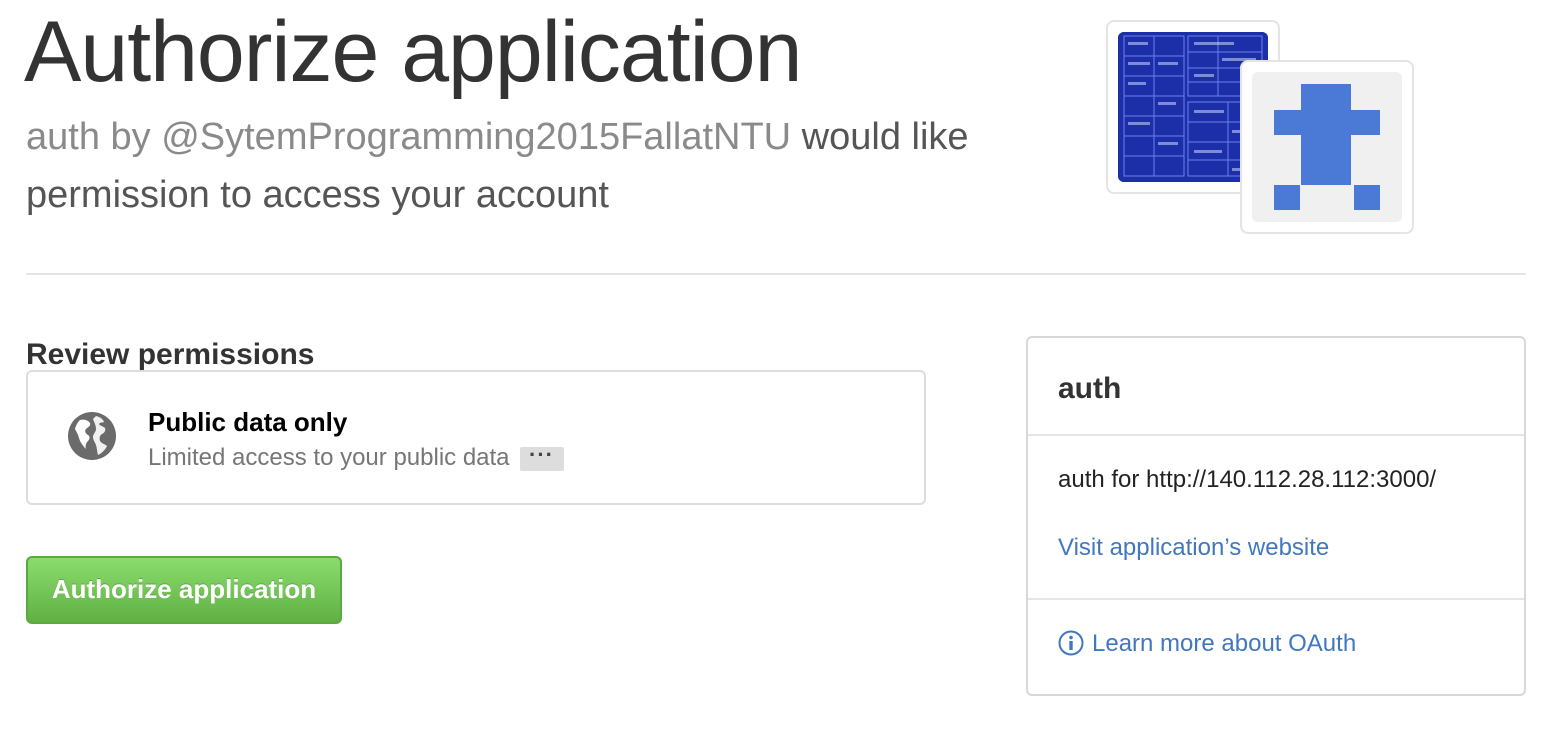 This screenshot has width=1564, height=756. What do you see at coordinates (1090, 388) in the screenshot?
I see `app-name: auth` at bounding box center [1090, 388].